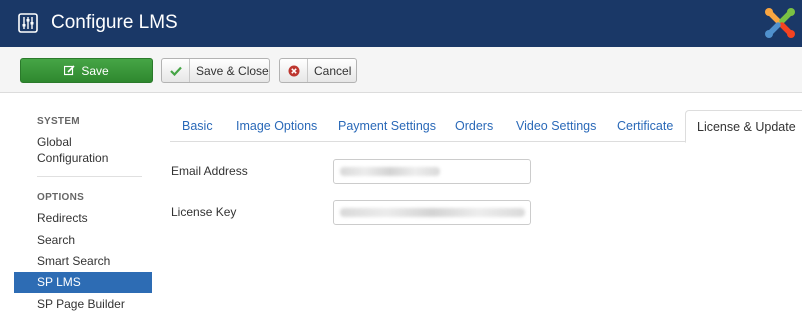 The image size is (802, 318). I want to click on sidebar-item-sp-lms: SP LMS, so click(83, 282).